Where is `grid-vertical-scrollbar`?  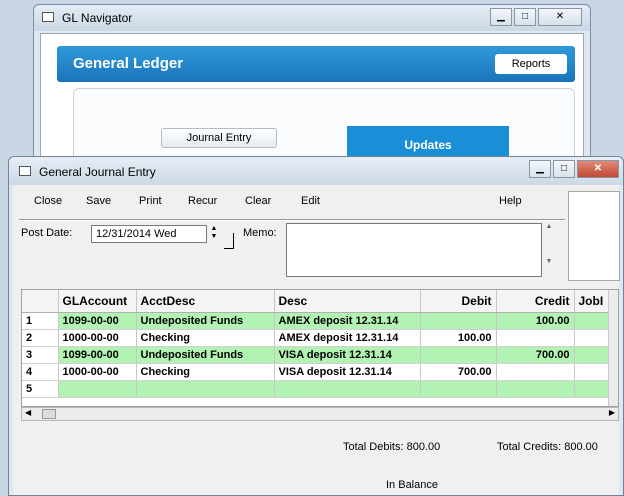 grid-vertical-scrollbar is located at coordinates (613, 348).